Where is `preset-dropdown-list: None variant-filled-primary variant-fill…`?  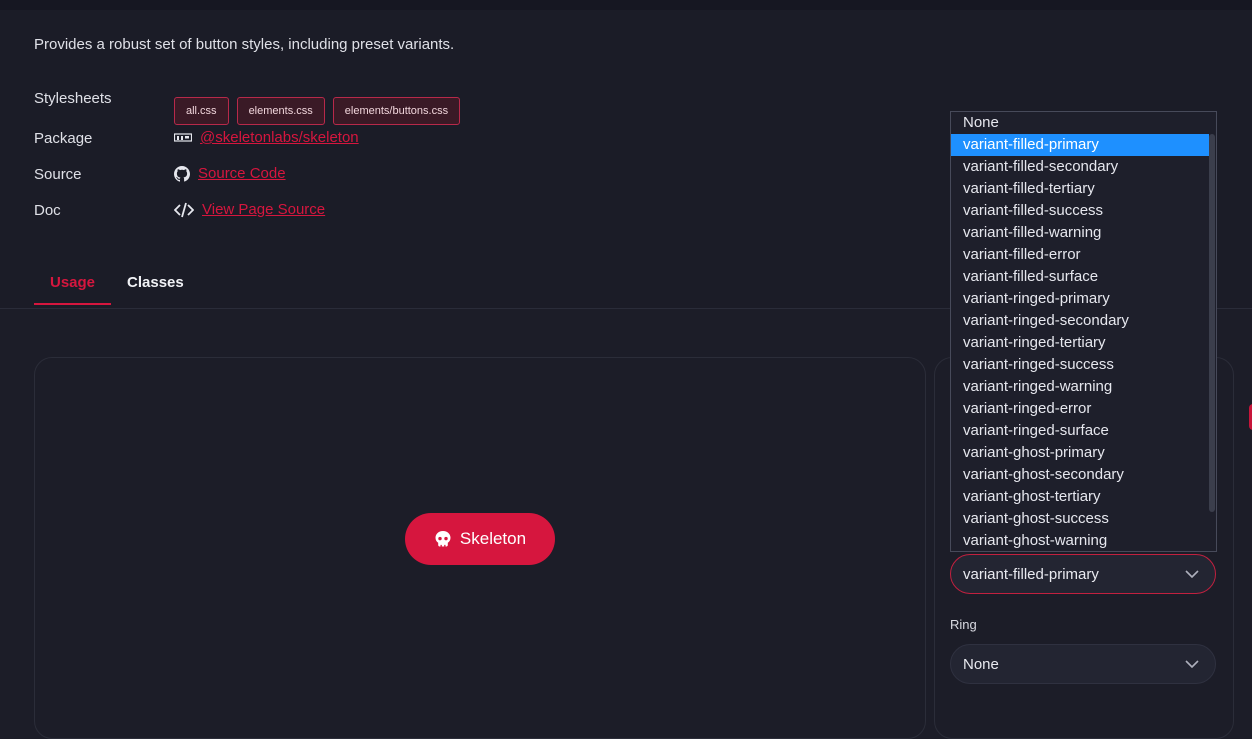
preset-dropdown-list: None variant-filled-primary variant-fill… is located at coordinates (1083, 331).